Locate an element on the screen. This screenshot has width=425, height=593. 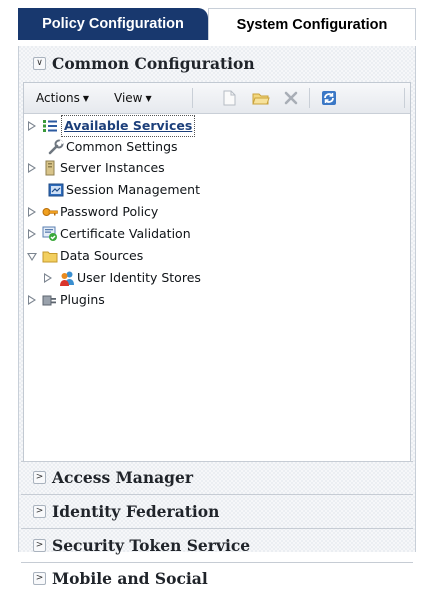
section-title: Identity Federation is located at coordinates (136, 511).